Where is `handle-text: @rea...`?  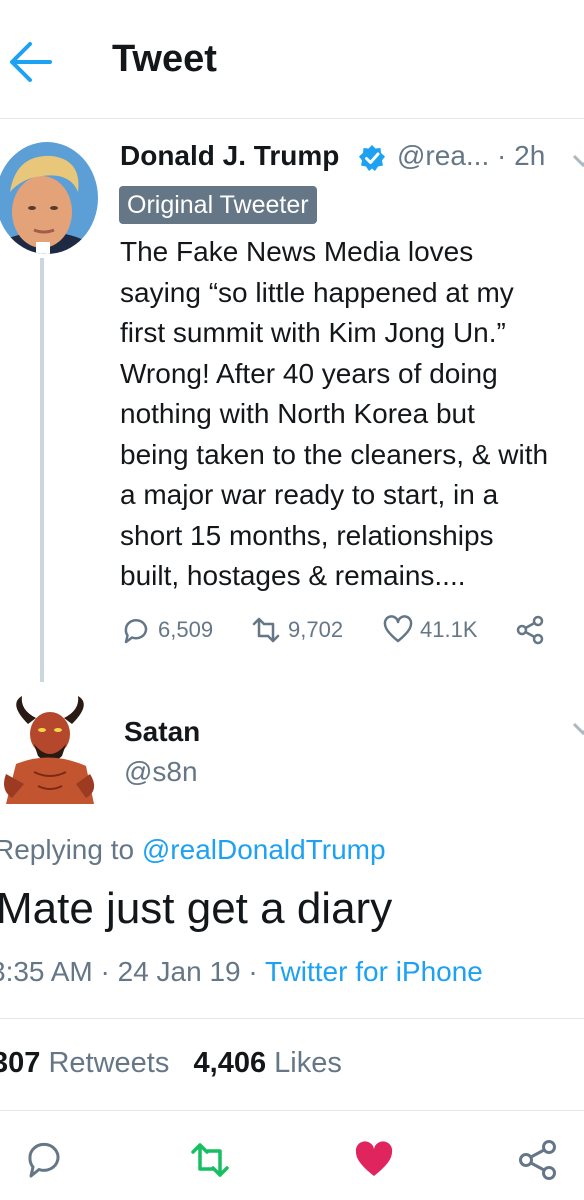
handle-text: @rea... is located at coordinates (443, 155).